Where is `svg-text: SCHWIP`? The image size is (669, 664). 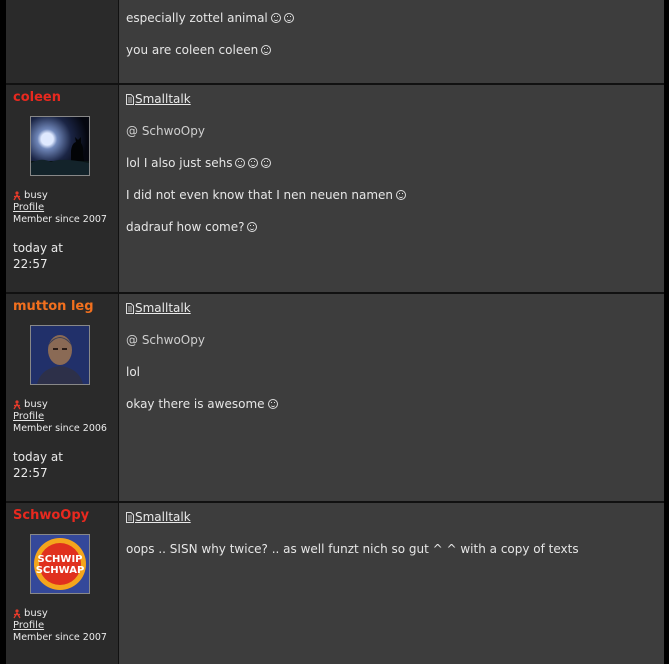 svg-text: SCHWIP is located at coordinates (60, 559).